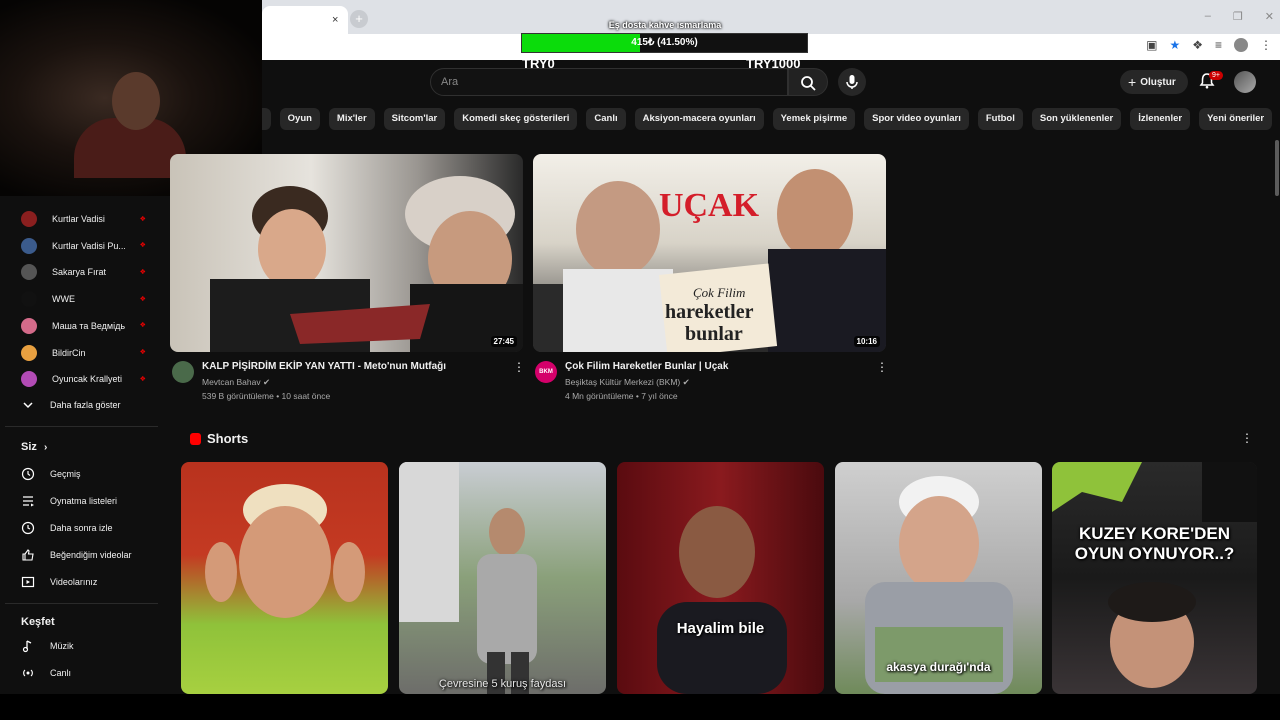 This screenshot has height=720, width=1280. I want to click on show-more-button: Daha fazla göster, so click(71, 405).